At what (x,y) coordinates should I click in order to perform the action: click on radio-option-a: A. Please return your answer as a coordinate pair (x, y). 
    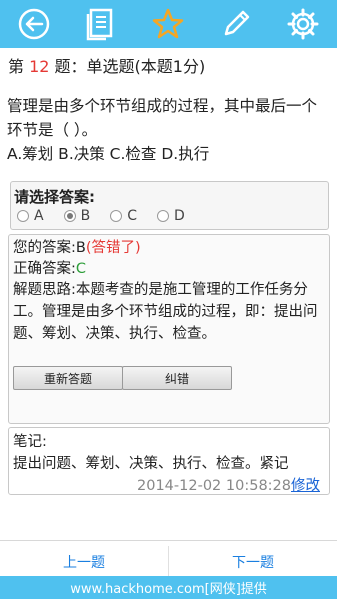
    Looking at the image, I should click on (30, 216).